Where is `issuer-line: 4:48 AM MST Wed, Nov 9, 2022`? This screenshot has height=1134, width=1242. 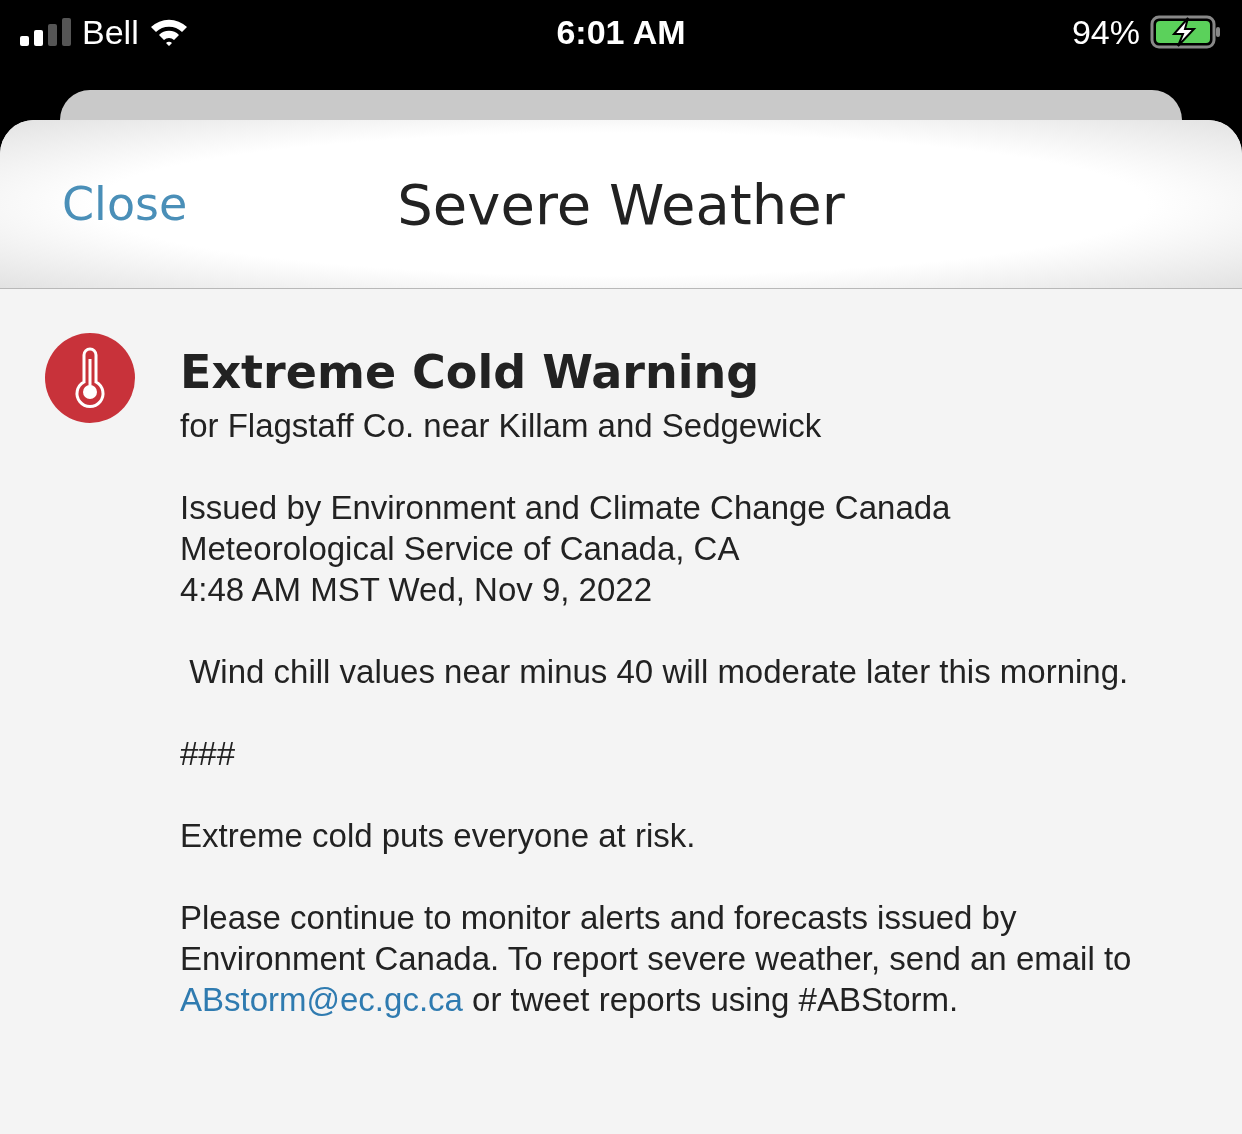
issuer-line: 4:48 AM MST Wed, Nov 9, 2022 is located at coordinates (417, 590).